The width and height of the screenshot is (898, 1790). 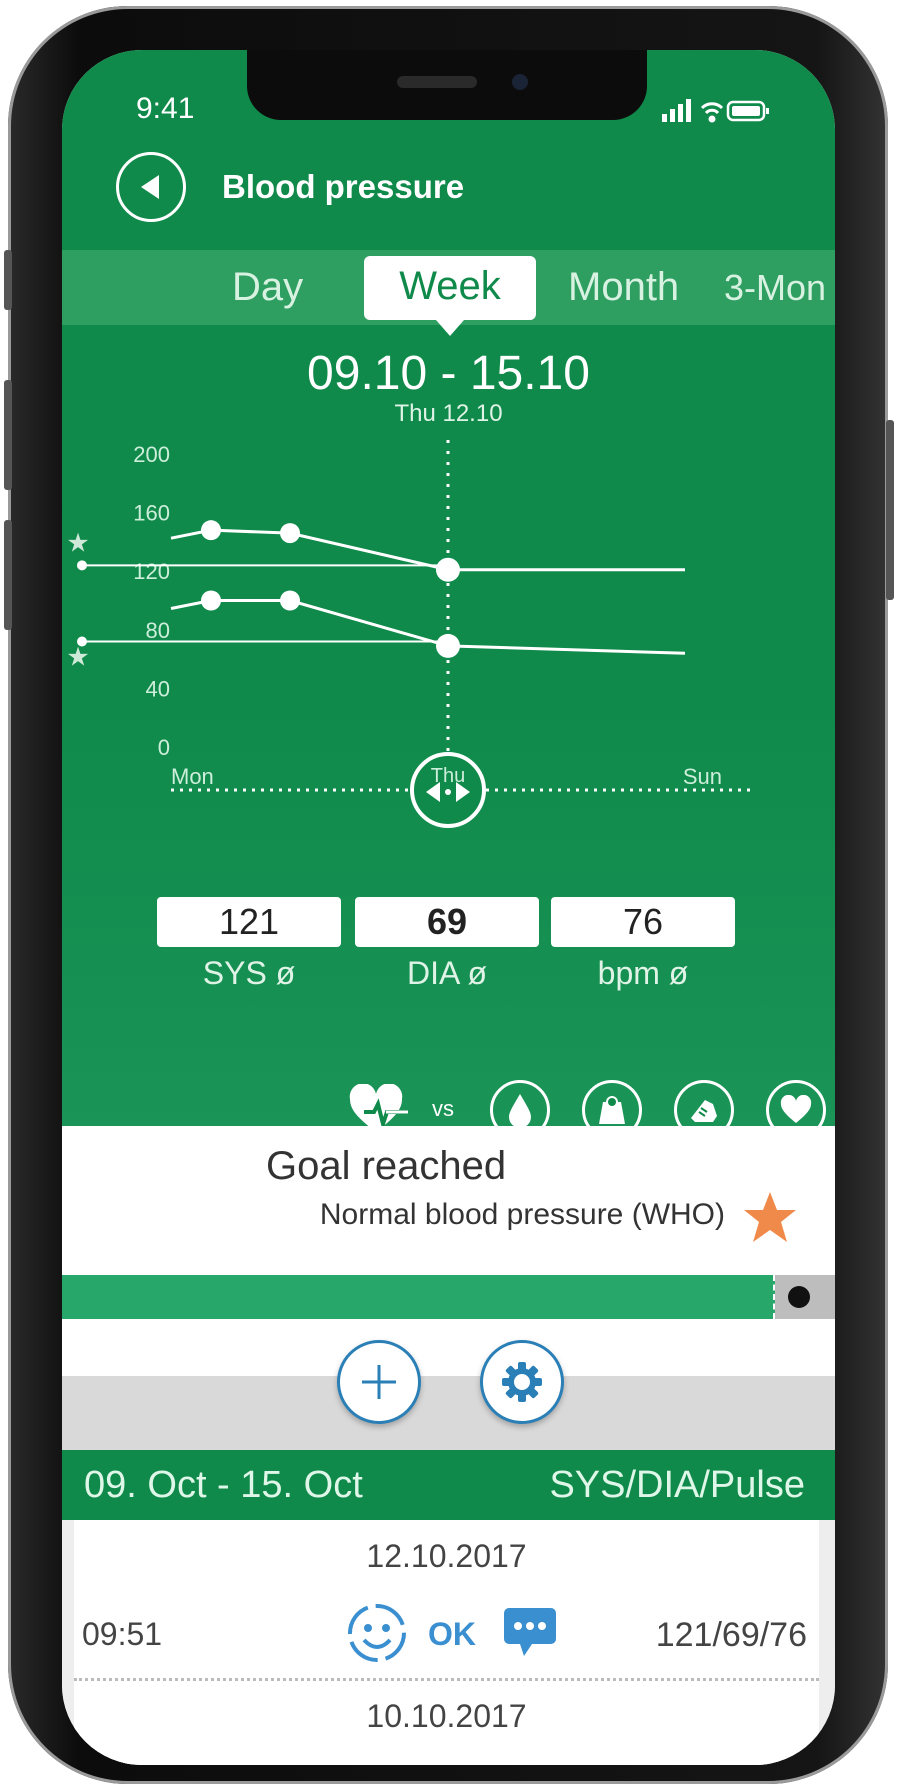 What do you see at coordinates (82, 565) in the screenshot?
I see `goal-line-marker` at bounding box center [82, 565].